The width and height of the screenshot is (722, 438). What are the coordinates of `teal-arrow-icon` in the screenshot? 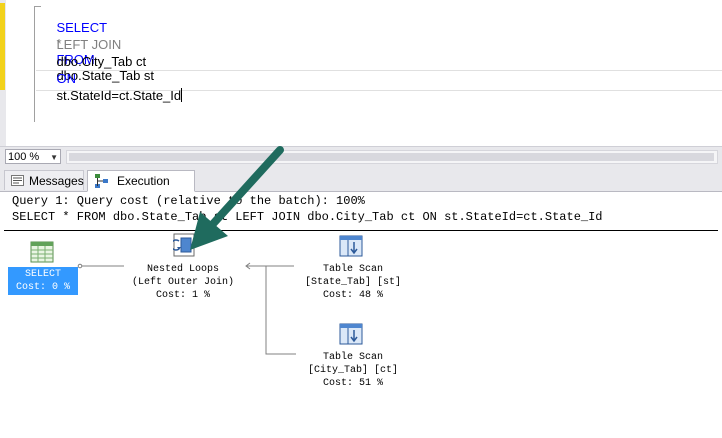 It's located at (237, 198).